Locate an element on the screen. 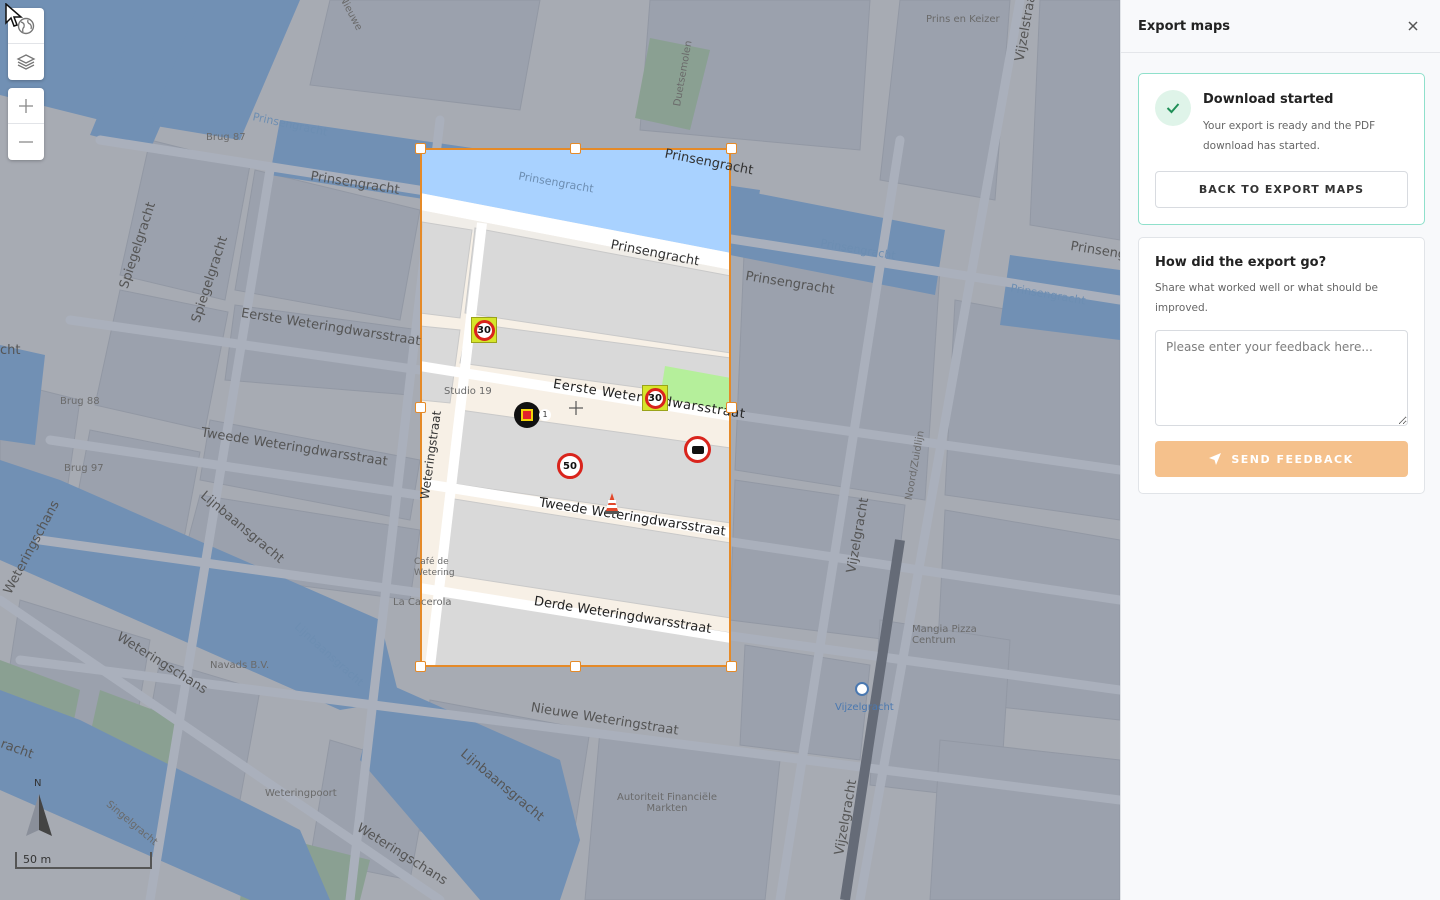 The image size is (1440, 900). mouse-cursor-icon is located at coordinates (14, 15).